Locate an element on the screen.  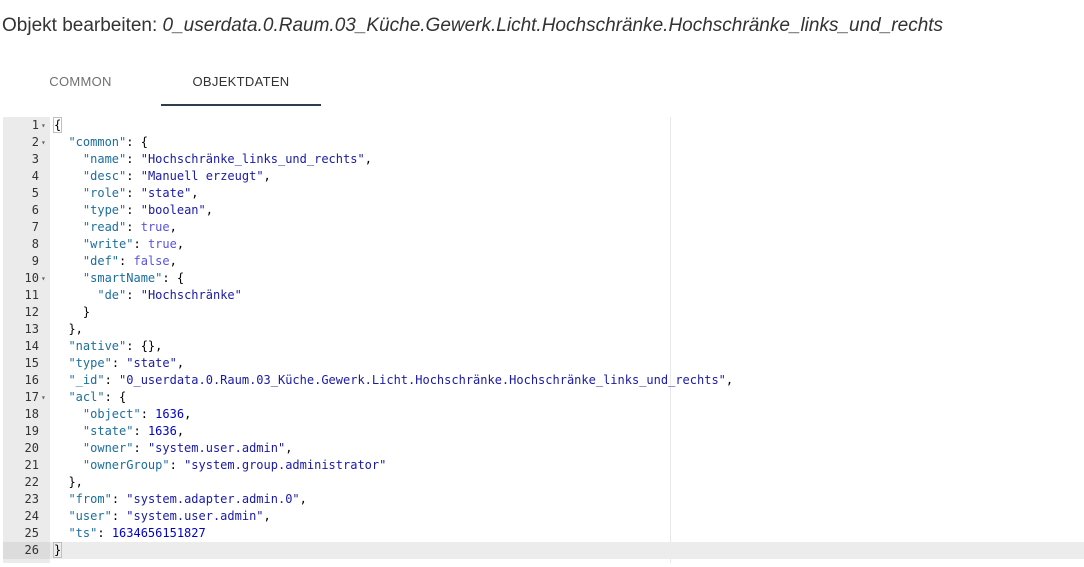
line-number: 1 is located at coordinates (35, 125).